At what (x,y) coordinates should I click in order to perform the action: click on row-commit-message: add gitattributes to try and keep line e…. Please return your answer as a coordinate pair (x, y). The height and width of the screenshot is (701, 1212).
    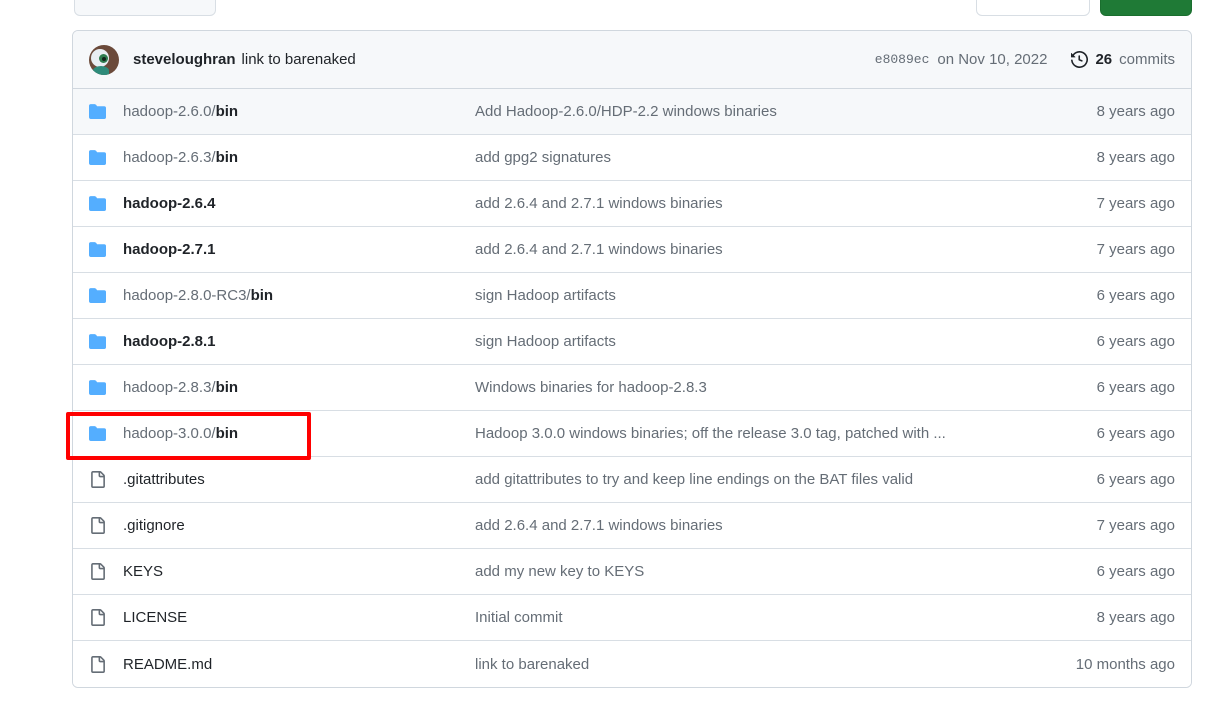
    Looking at the image, I should click on (786, 479).